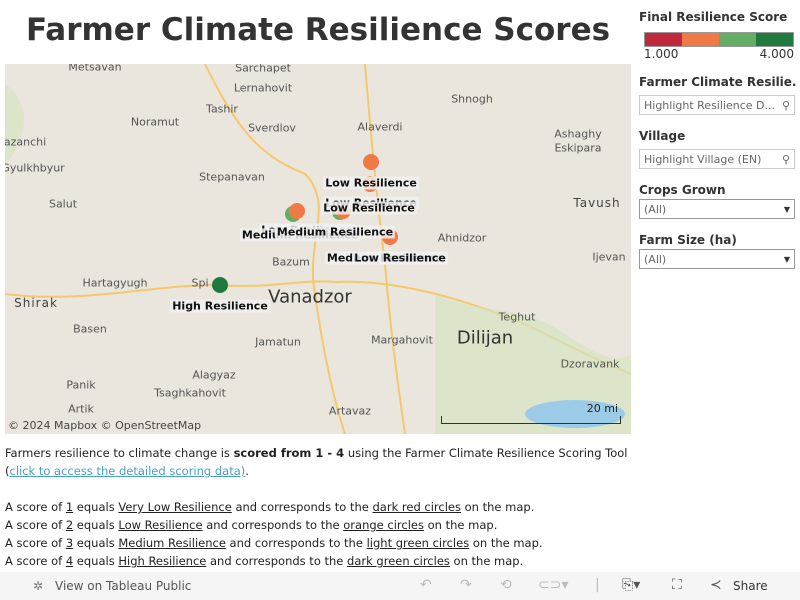 This screenshot has height=600, width=800. I want to click on scale-label: 20 mi, so click(602, 408).